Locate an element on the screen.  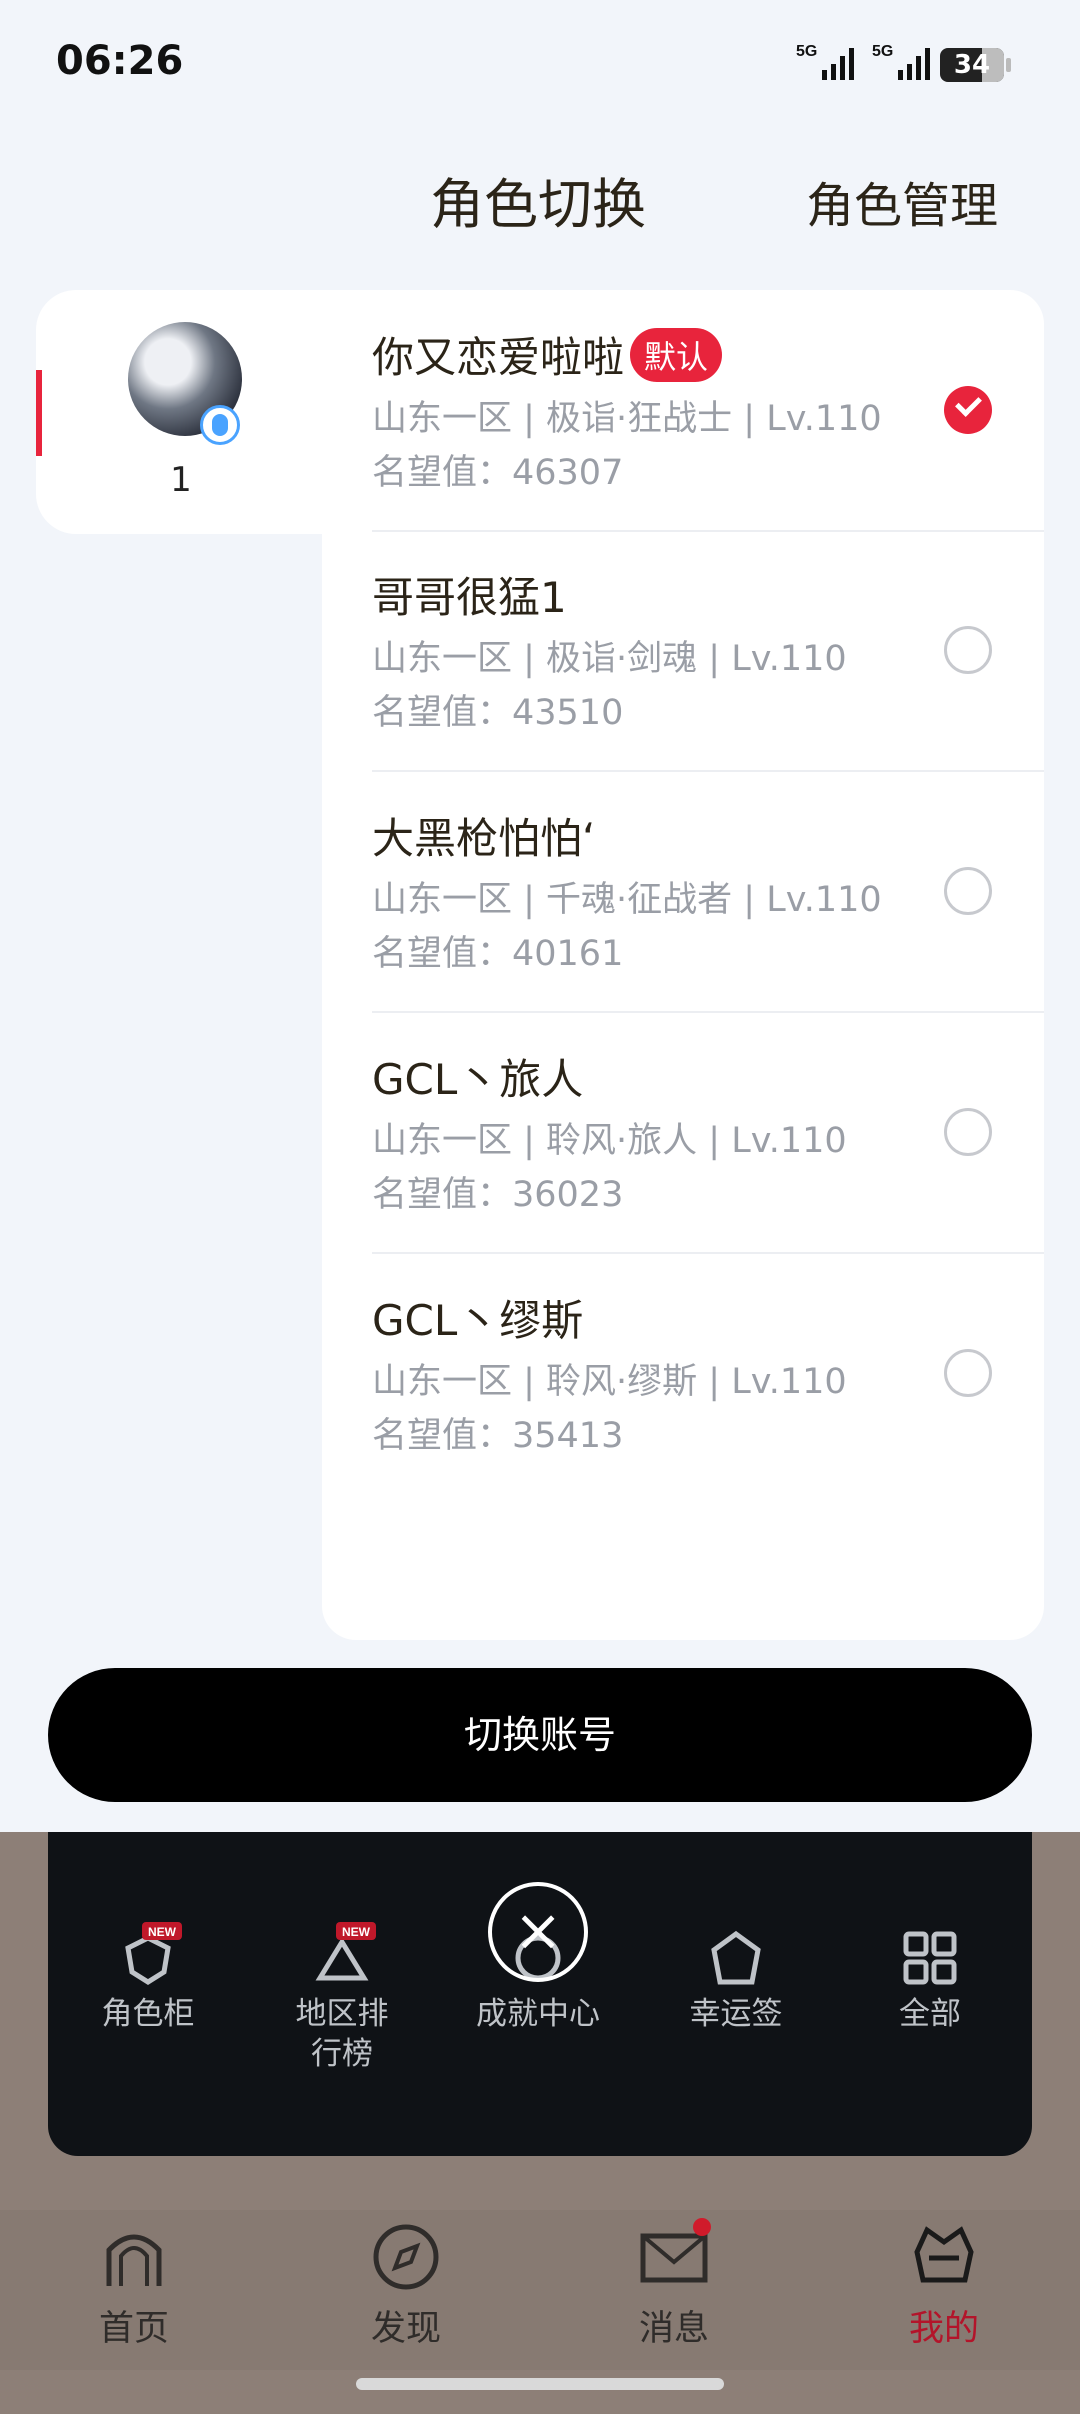
close-icon: × is located at coordinates (538, 1932).